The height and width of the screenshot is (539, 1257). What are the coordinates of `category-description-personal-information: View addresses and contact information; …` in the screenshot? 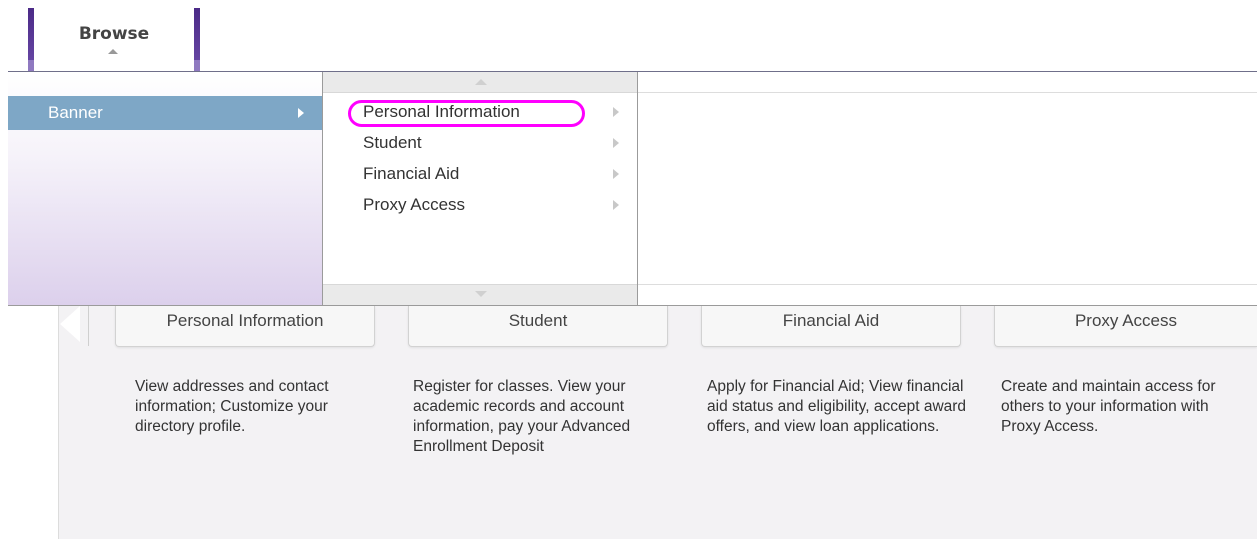 It's located at (232, 406).